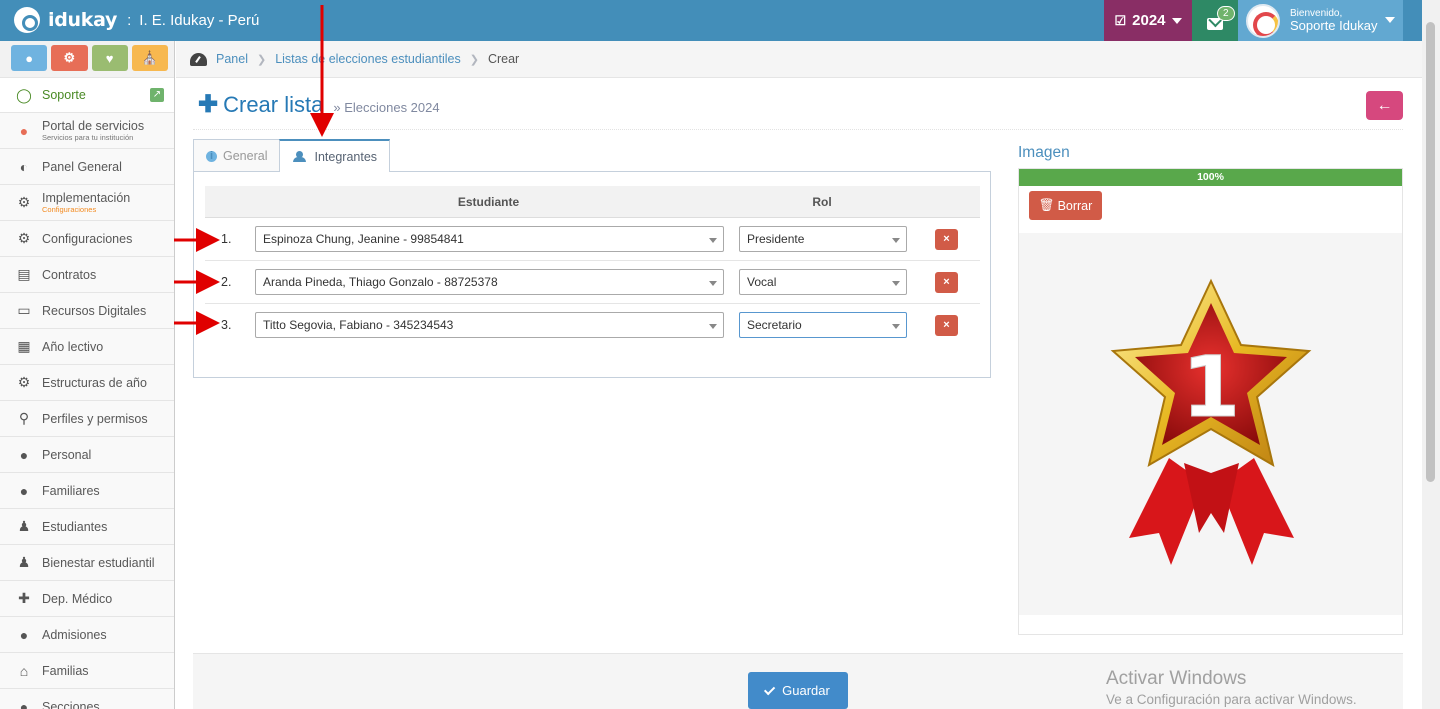  Describe the element at coordinates (24, 562) in the screenshot. I see `wellbeing-icon: ♟` at that location.